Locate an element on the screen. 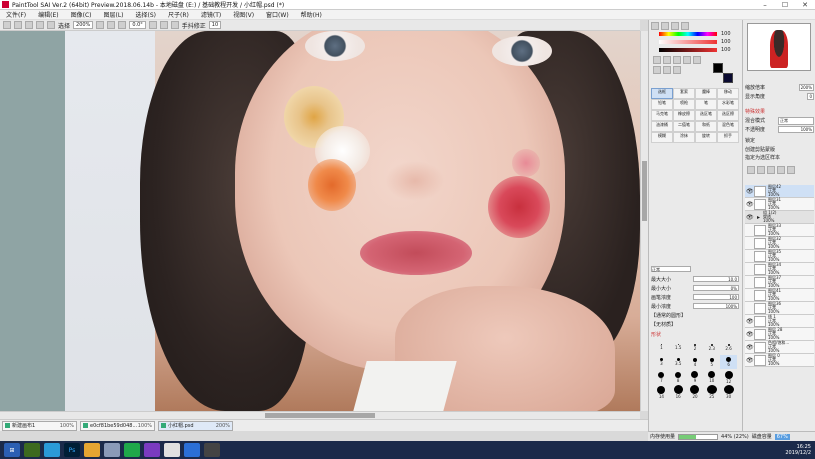  tool-item: 二值笔 is located at coordinates (684, 126).